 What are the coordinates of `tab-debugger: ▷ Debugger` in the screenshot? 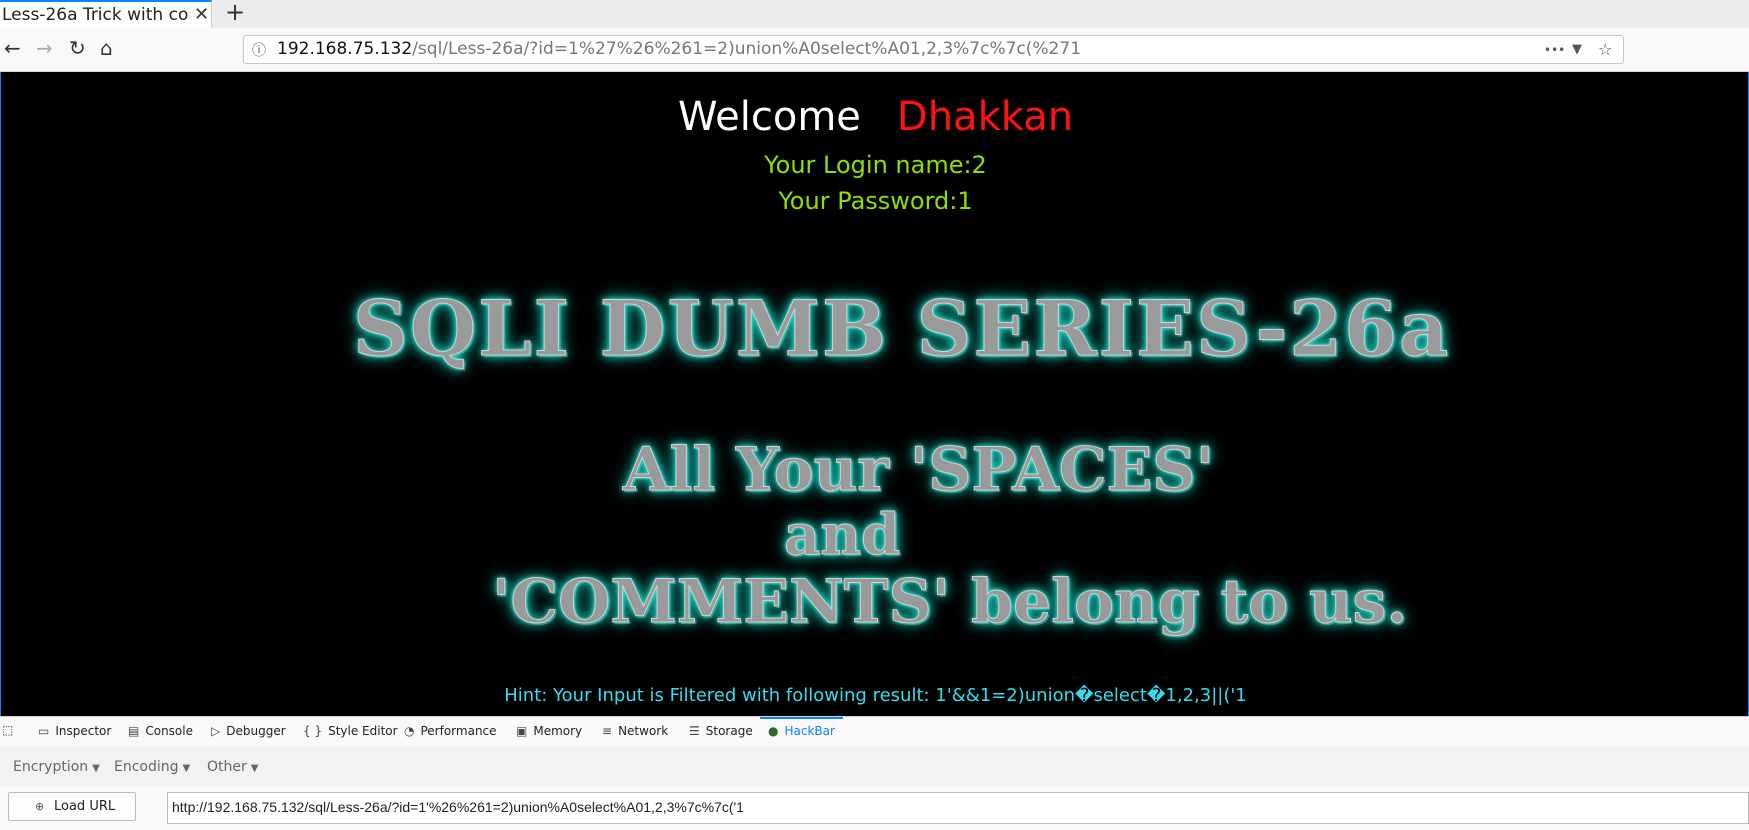 It's located at (248, 731).